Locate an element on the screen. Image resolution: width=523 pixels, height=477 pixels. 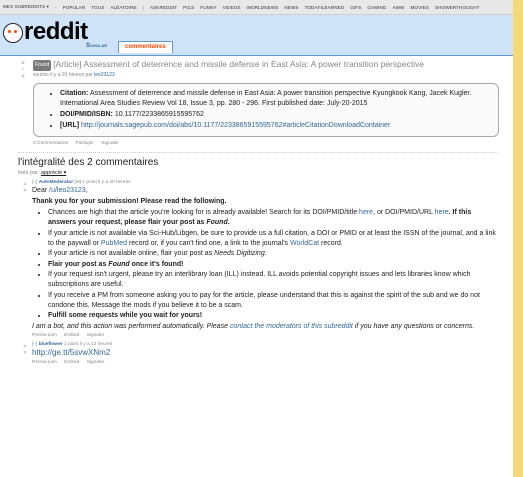
comments-count-link: 3 Commentaires is located at coordinates (50, 143).